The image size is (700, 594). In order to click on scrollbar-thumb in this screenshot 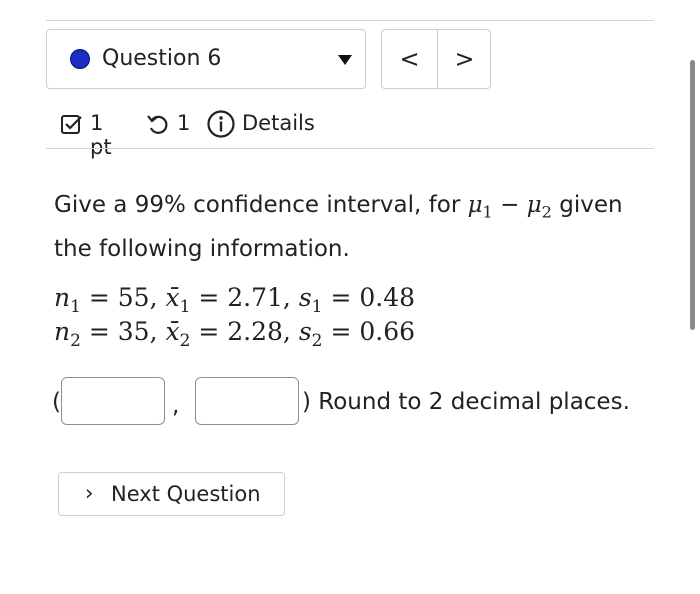, I will do `click(692, 195)`.